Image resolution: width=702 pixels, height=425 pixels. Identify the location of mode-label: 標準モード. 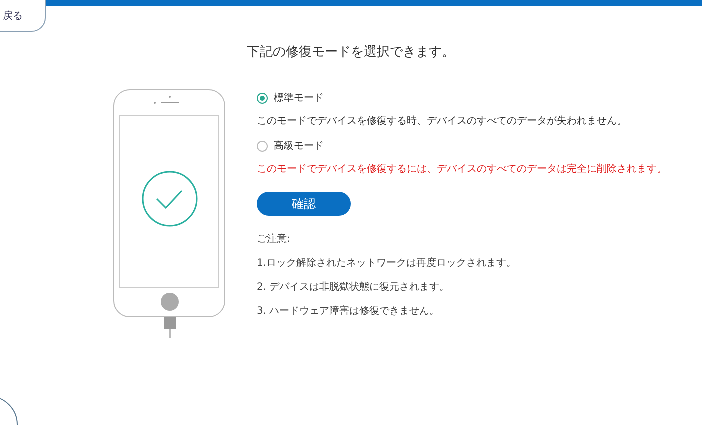
(299, 98).